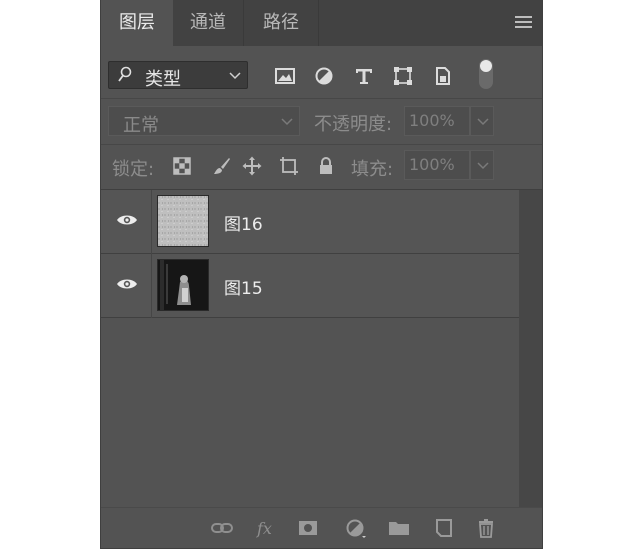 The width and height of the screenshot is (640, 551). What do you see at coordinates (326, 166) in the screenshot?
I see `lock-all-icon` at bounding box center [326, 166].